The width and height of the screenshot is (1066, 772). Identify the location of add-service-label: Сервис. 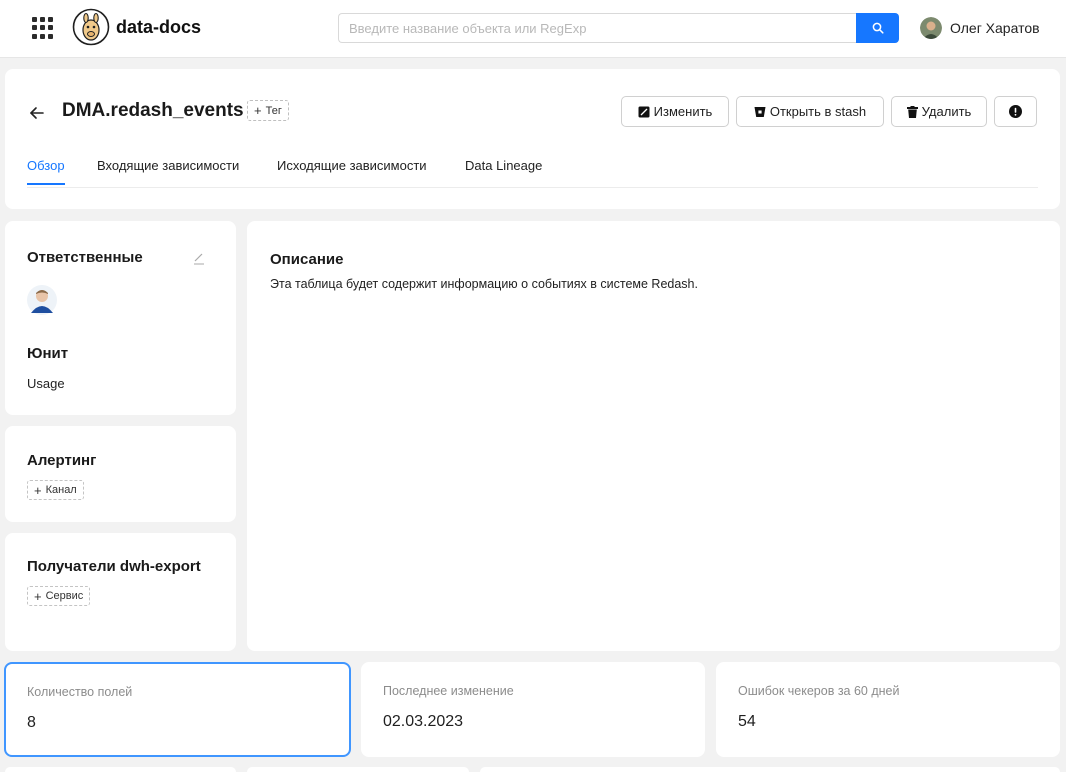
(64, 596).